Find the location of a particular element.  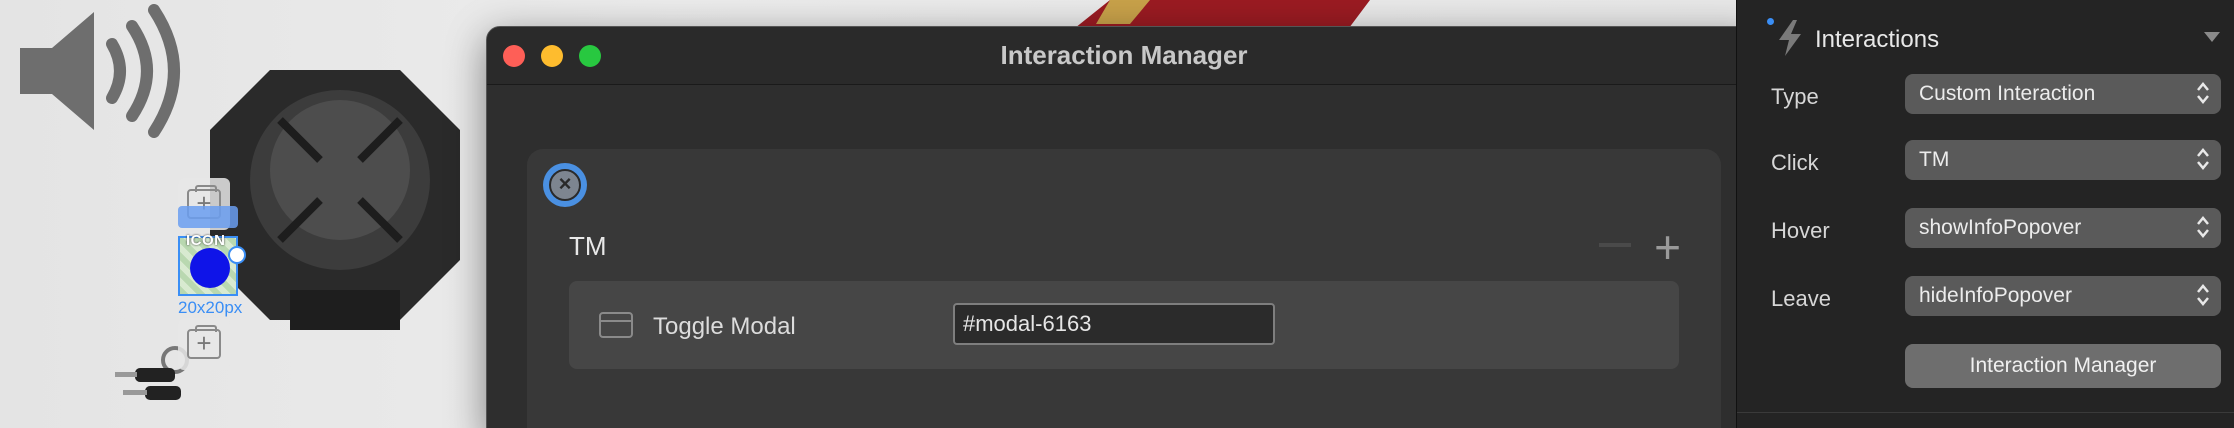

hover-select-value: showInfoPopover is located at coordinates (2000, 227).